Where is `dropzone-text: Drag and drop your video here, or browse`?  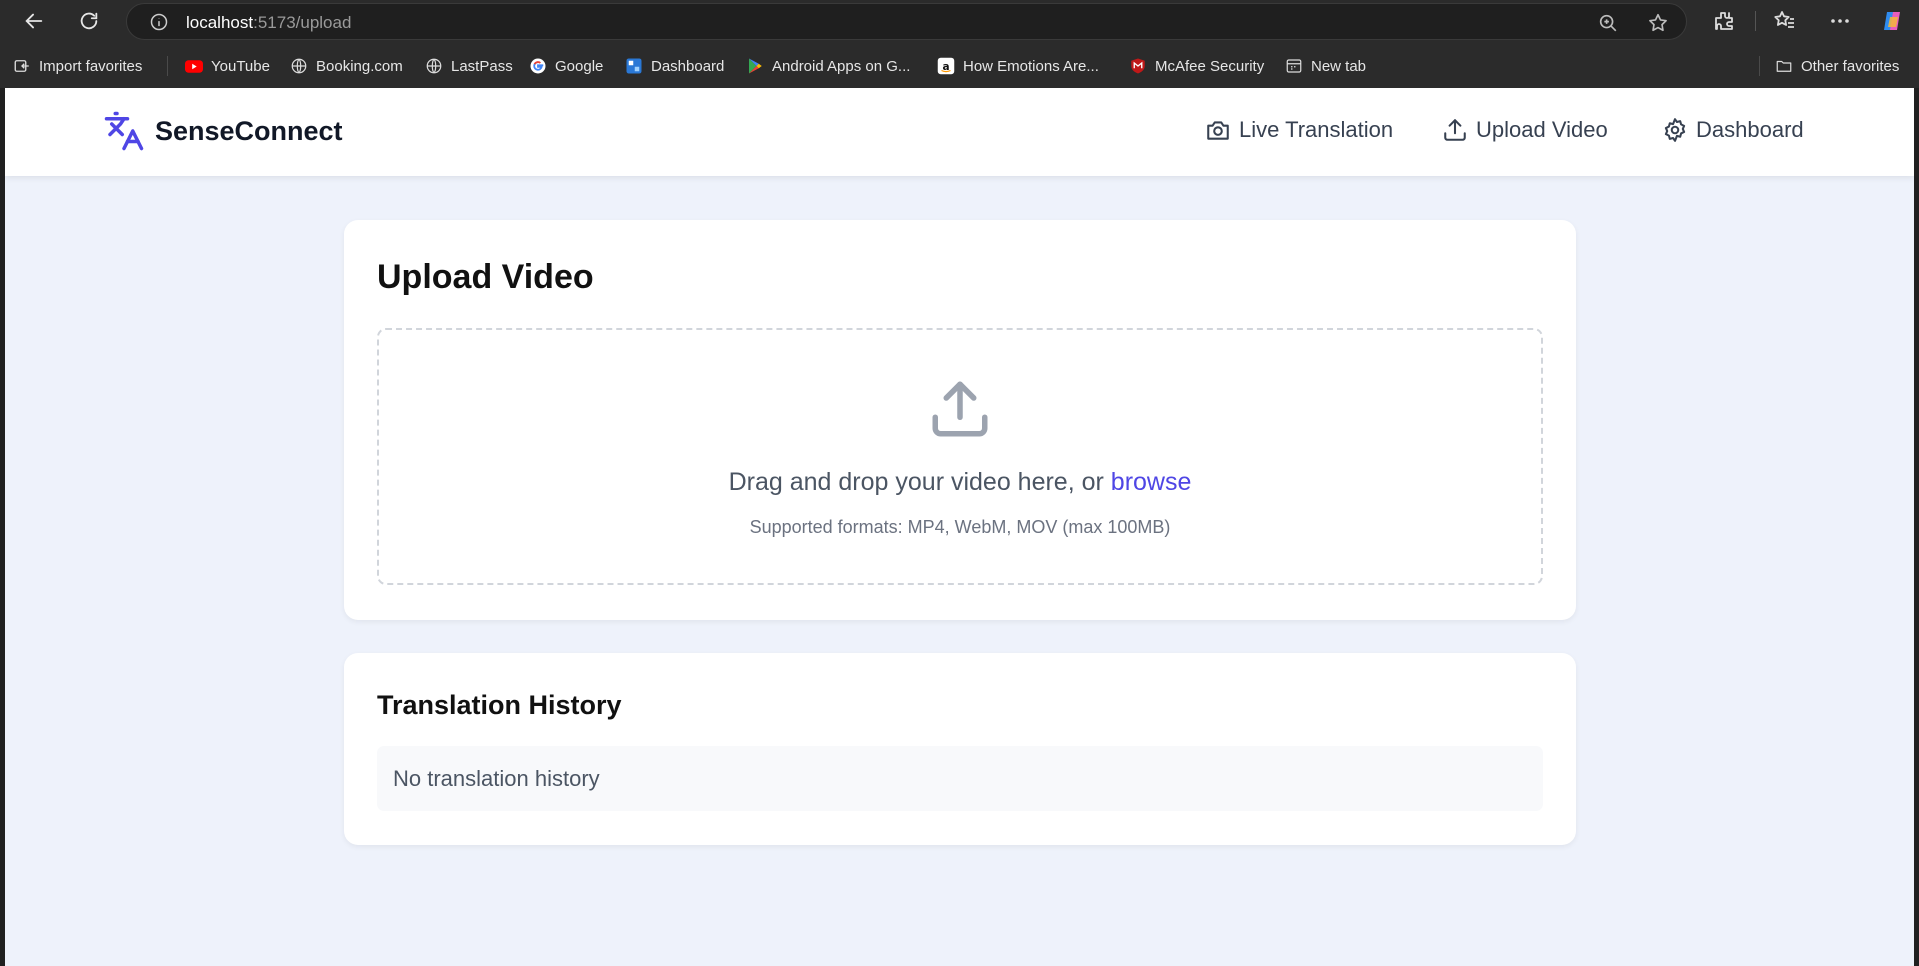 dropzone-text: Drag and drop your video here, or browse is located at coordinates (960, 482).